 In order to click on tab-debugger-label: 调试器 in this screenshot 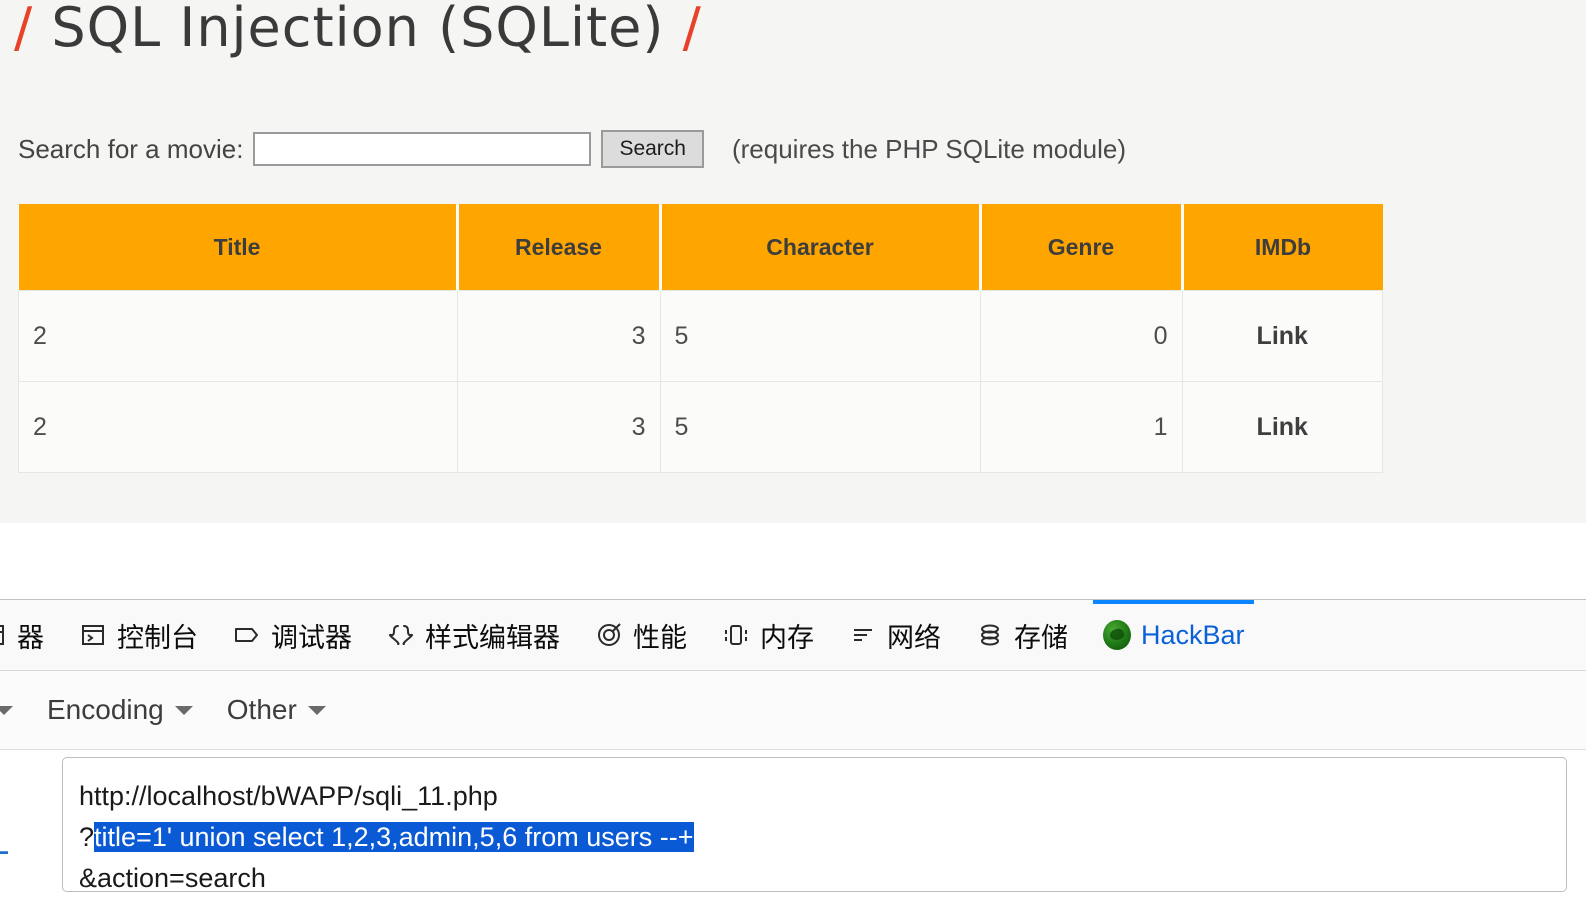, I will do `click(311, 637)`.